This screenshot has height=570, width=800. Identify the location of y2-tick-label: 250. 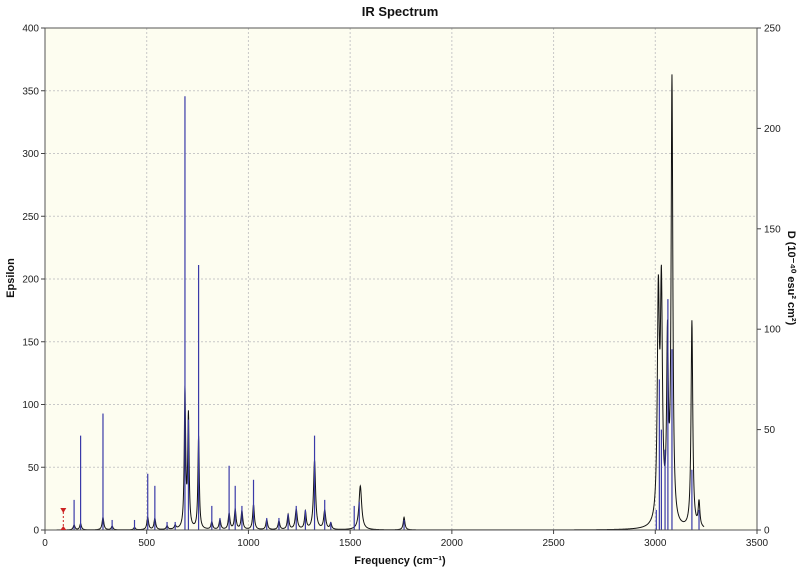
(772, 29).